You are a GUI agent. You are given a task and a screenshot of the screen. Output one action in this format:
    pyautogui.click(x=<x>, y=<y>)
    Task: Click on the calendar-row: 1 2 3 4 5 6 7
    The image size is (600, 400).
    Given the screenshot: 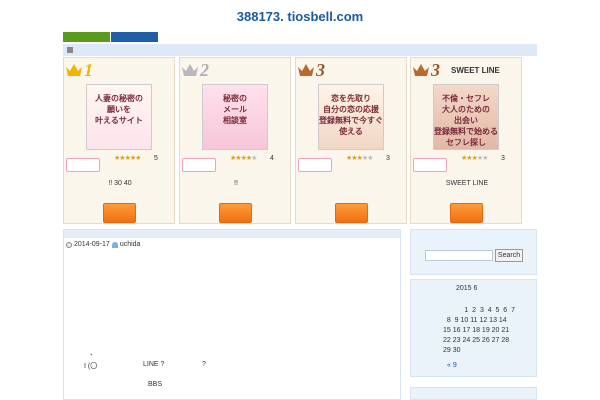 What is the action you would take?
    pyautogui.click(x=479, y=310)
    